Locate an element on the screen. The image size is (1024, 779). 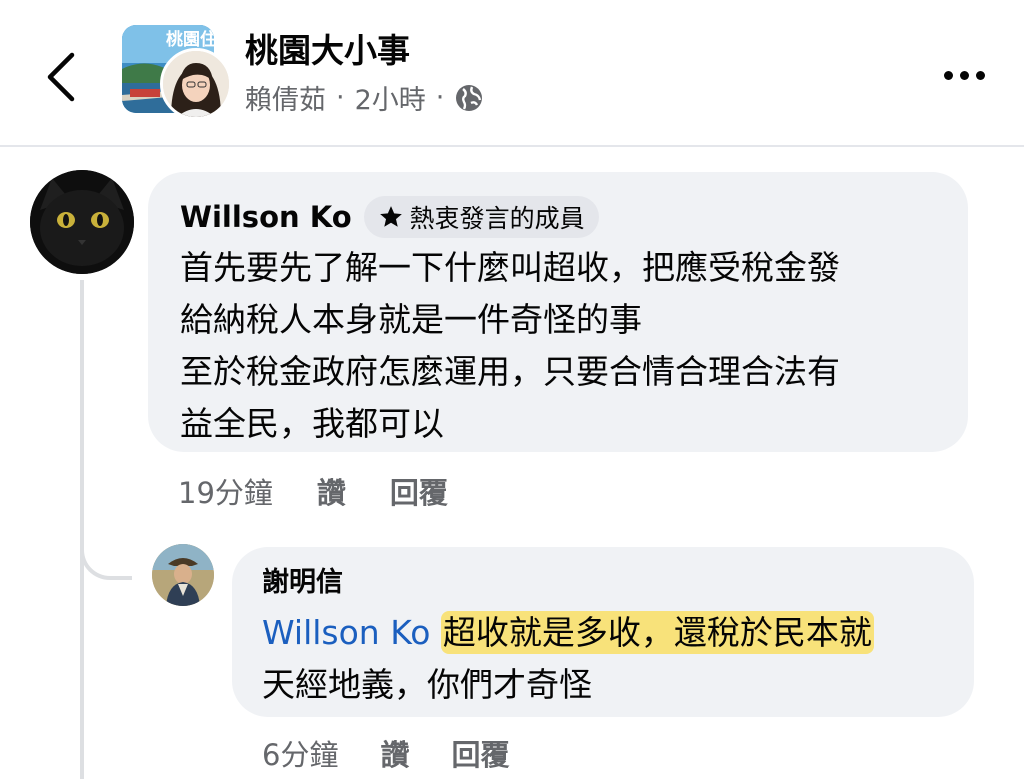
highlighted-text: 超收就是多收，還稅於民本就 is located at coordinates (657, 632).